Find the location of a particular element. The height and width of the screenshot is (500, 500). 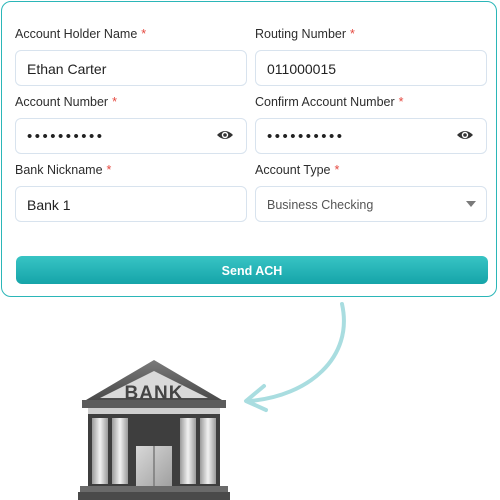

account-number-label: Account Number * is located at coordinates (66, 102).